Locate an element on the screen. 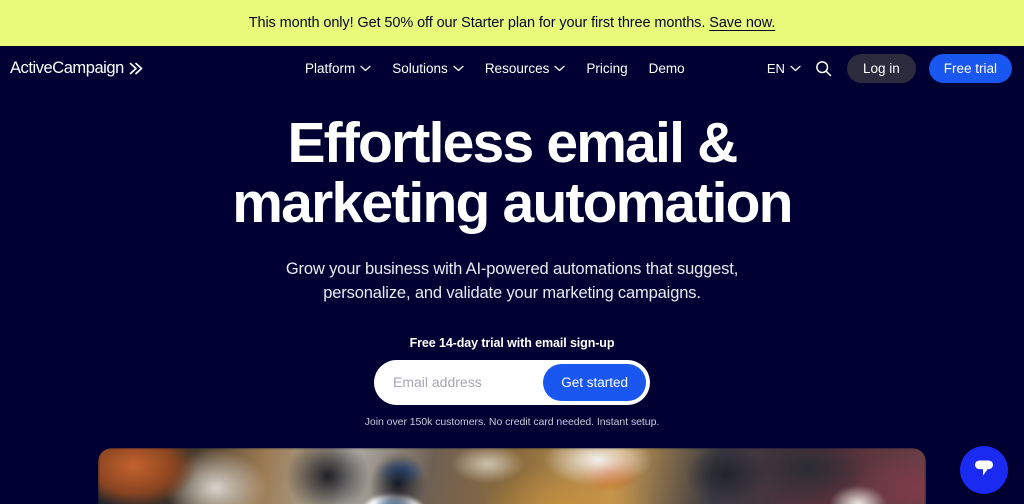  search-icon is located at coordinates (824, 68).